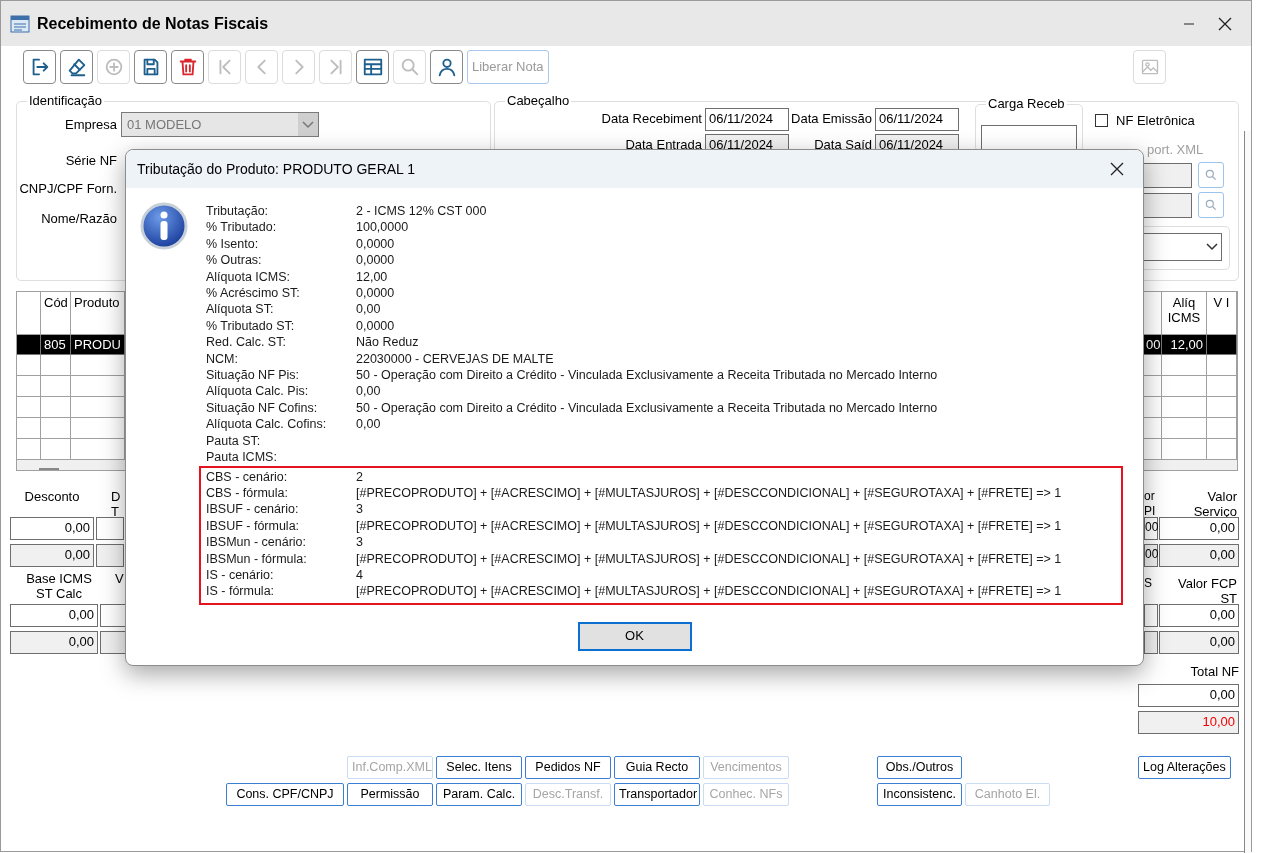  Describe the element at coordinates (59, 587) in the screenshot. I see `field-label: Base ICMS ST Calc` at that location.